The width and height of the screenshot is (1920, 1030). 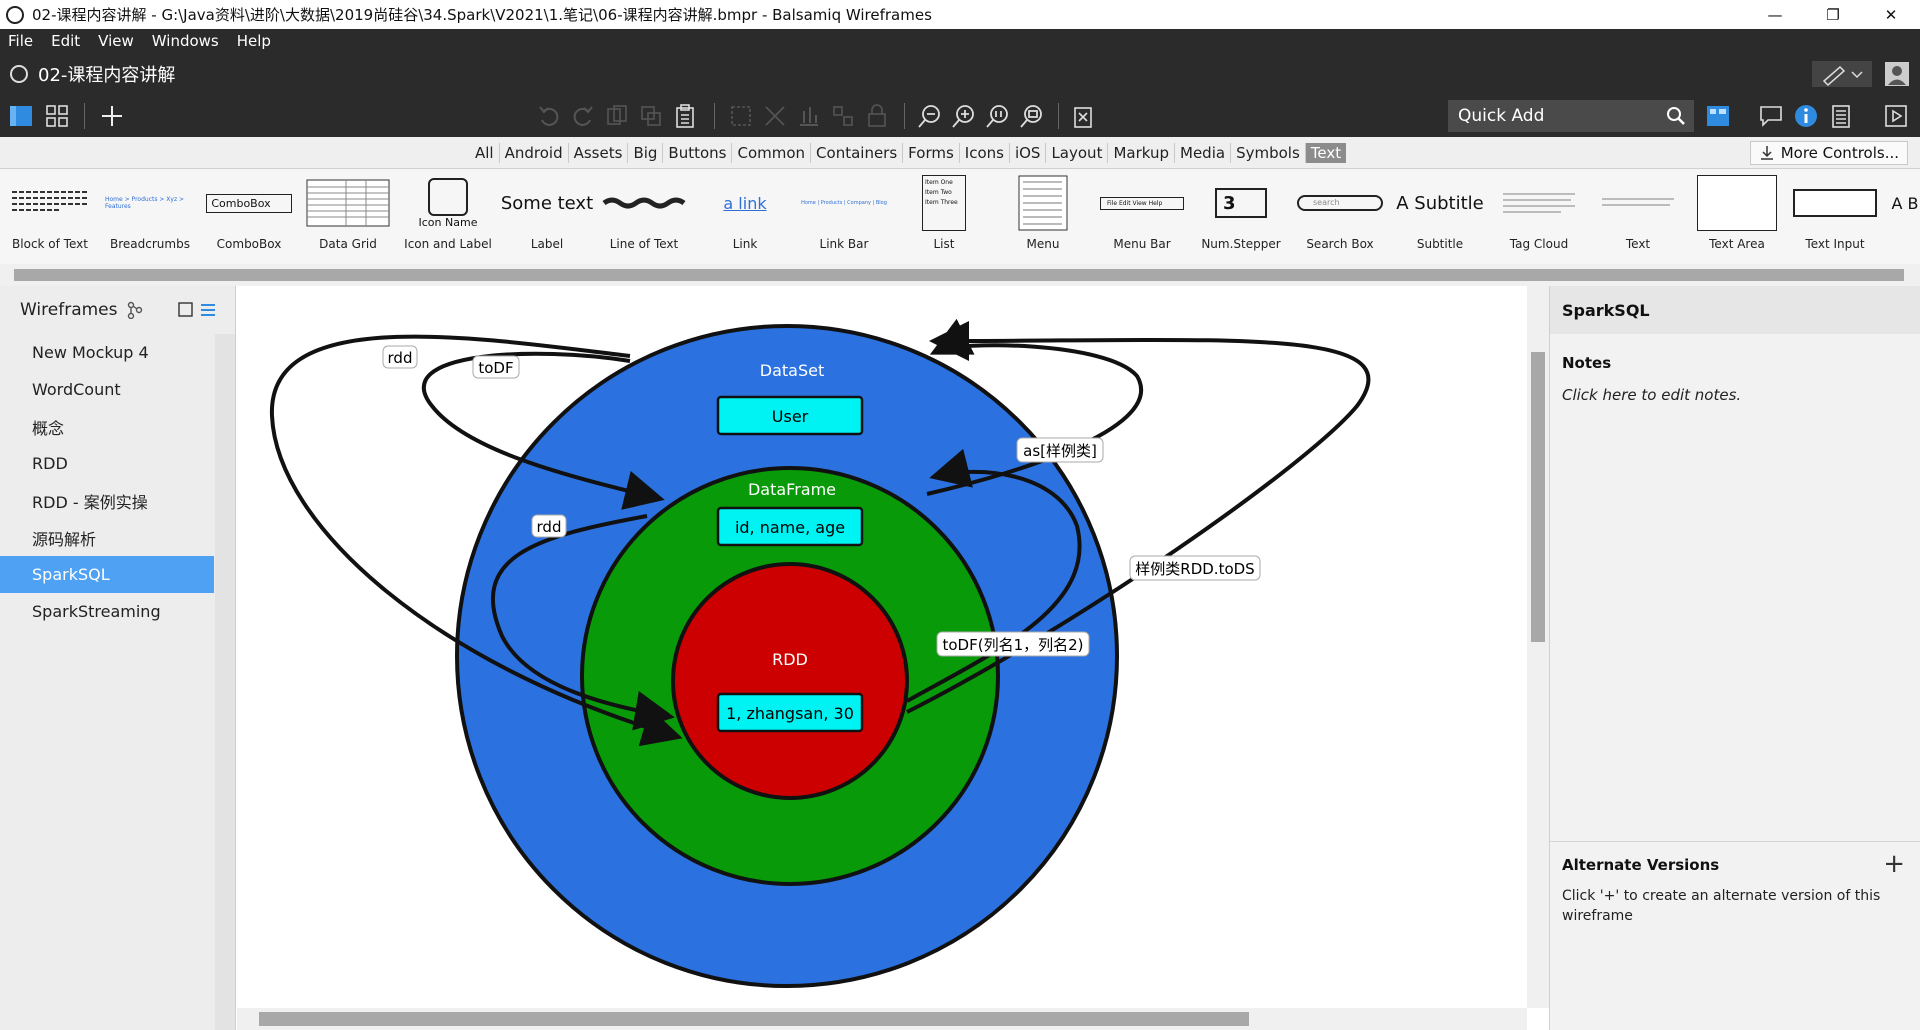 What do you see at coordinates (50, 216) in the screenshot?
I see `lib-block-of-text: Block of Text` at bounding box center [50, 216].